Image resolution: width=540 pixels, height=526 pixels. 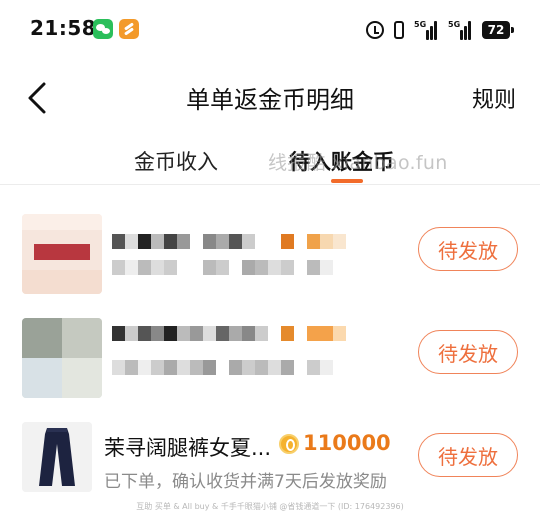 I want to click on status-bar: 21:58 5G 5G 72, so click(x=270, y=29).